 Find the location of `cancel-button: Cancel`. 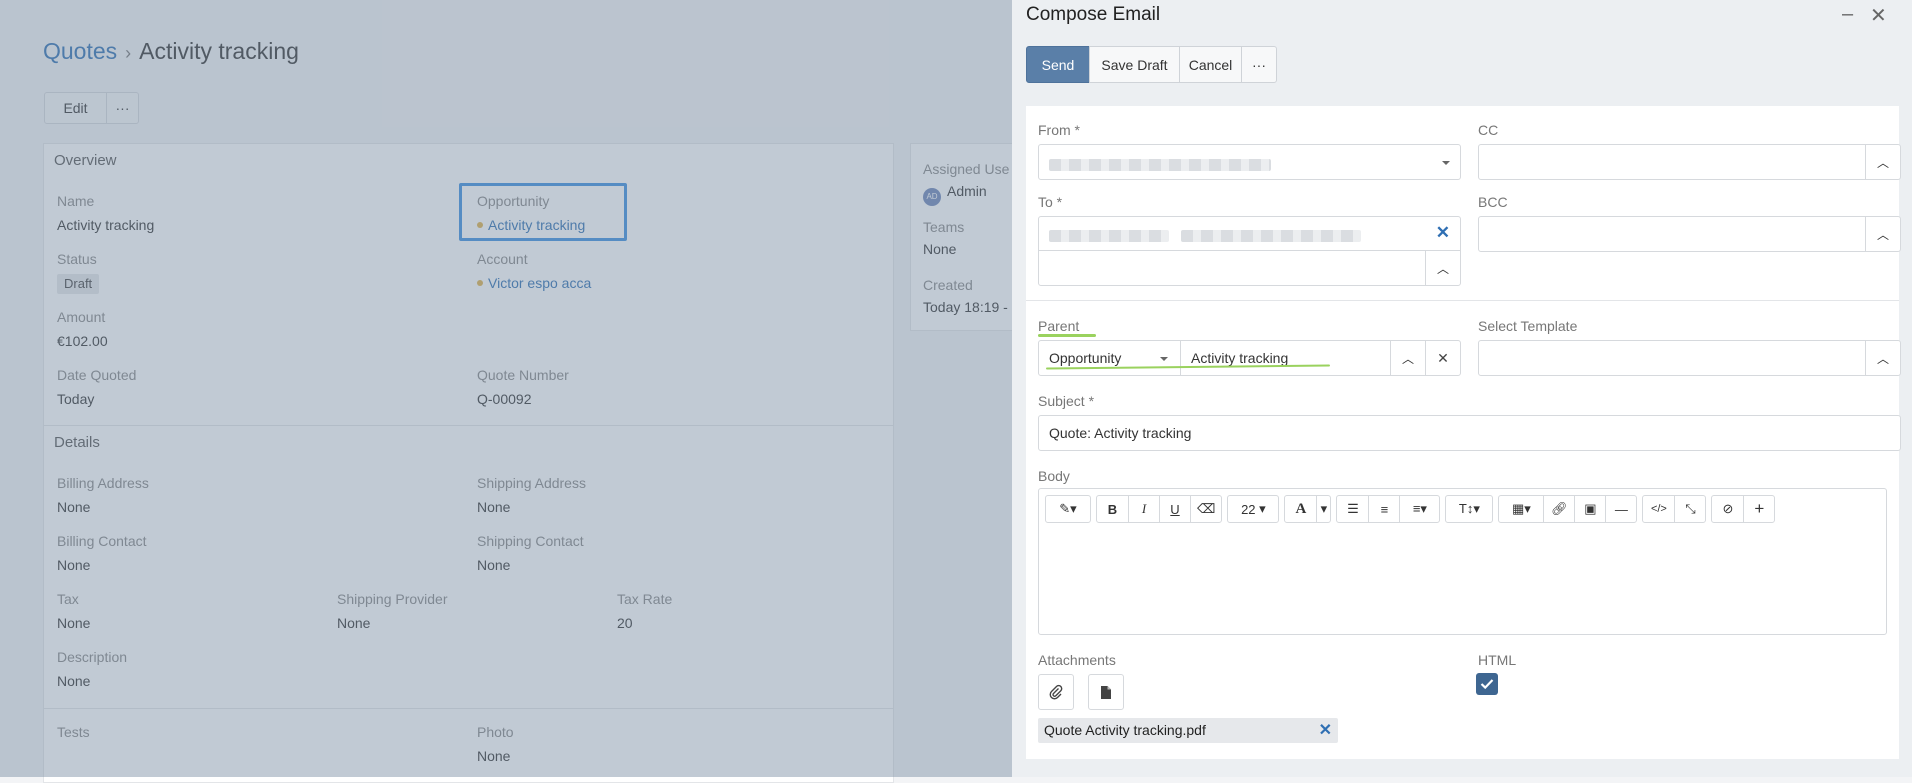

cancel-button: Cancel is located at coordinates (1210, 64).